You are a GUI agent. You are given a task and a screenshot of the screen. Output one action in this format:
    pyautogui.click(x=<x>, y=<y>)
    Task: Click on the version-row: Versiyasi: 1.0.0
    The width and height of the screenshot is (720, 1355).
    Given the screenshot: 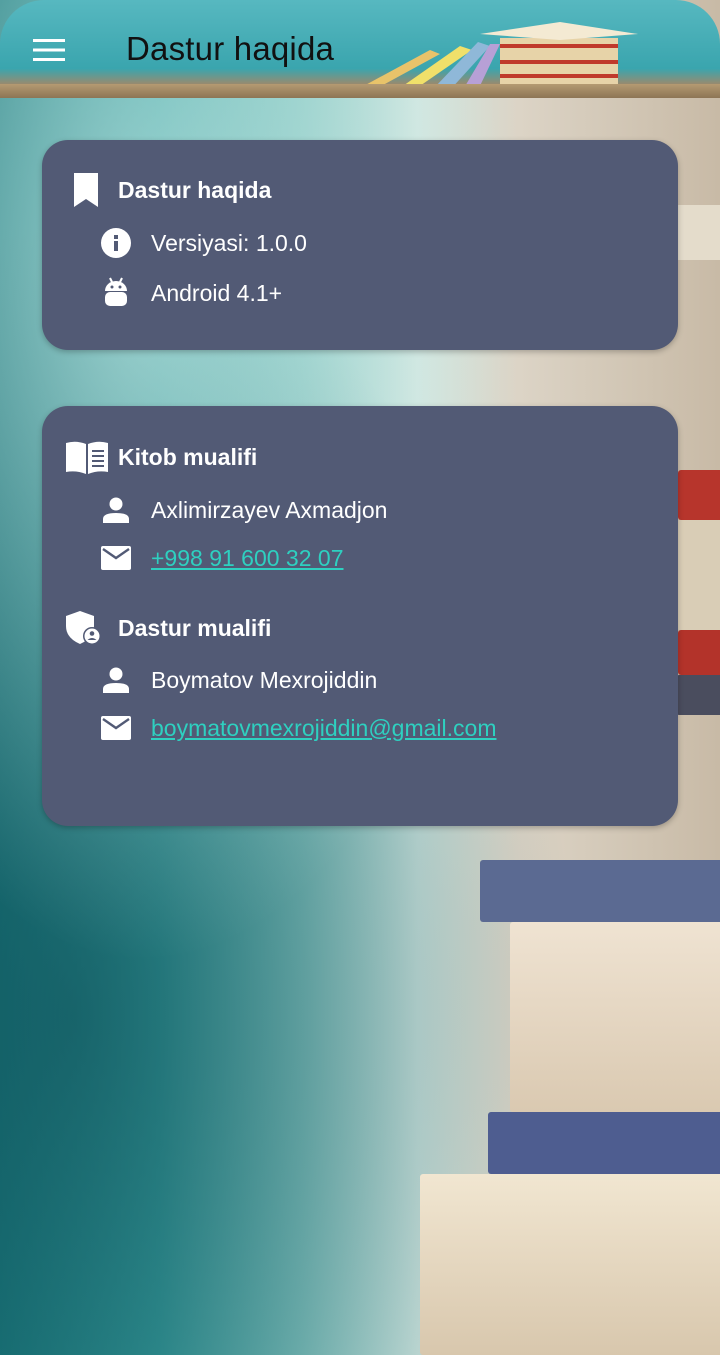 What is the action you would take?
    pyautogui.click(x=202, y=243)
    